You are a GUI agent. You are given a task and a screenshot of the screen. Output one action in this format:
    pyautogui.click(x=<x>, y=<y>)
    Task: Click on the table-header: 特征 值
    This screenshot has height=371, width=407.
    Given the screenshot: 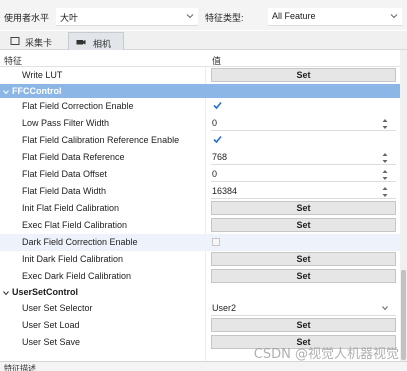 What is the action you would take?
    pyautogui.click(x=200, y=58)
    